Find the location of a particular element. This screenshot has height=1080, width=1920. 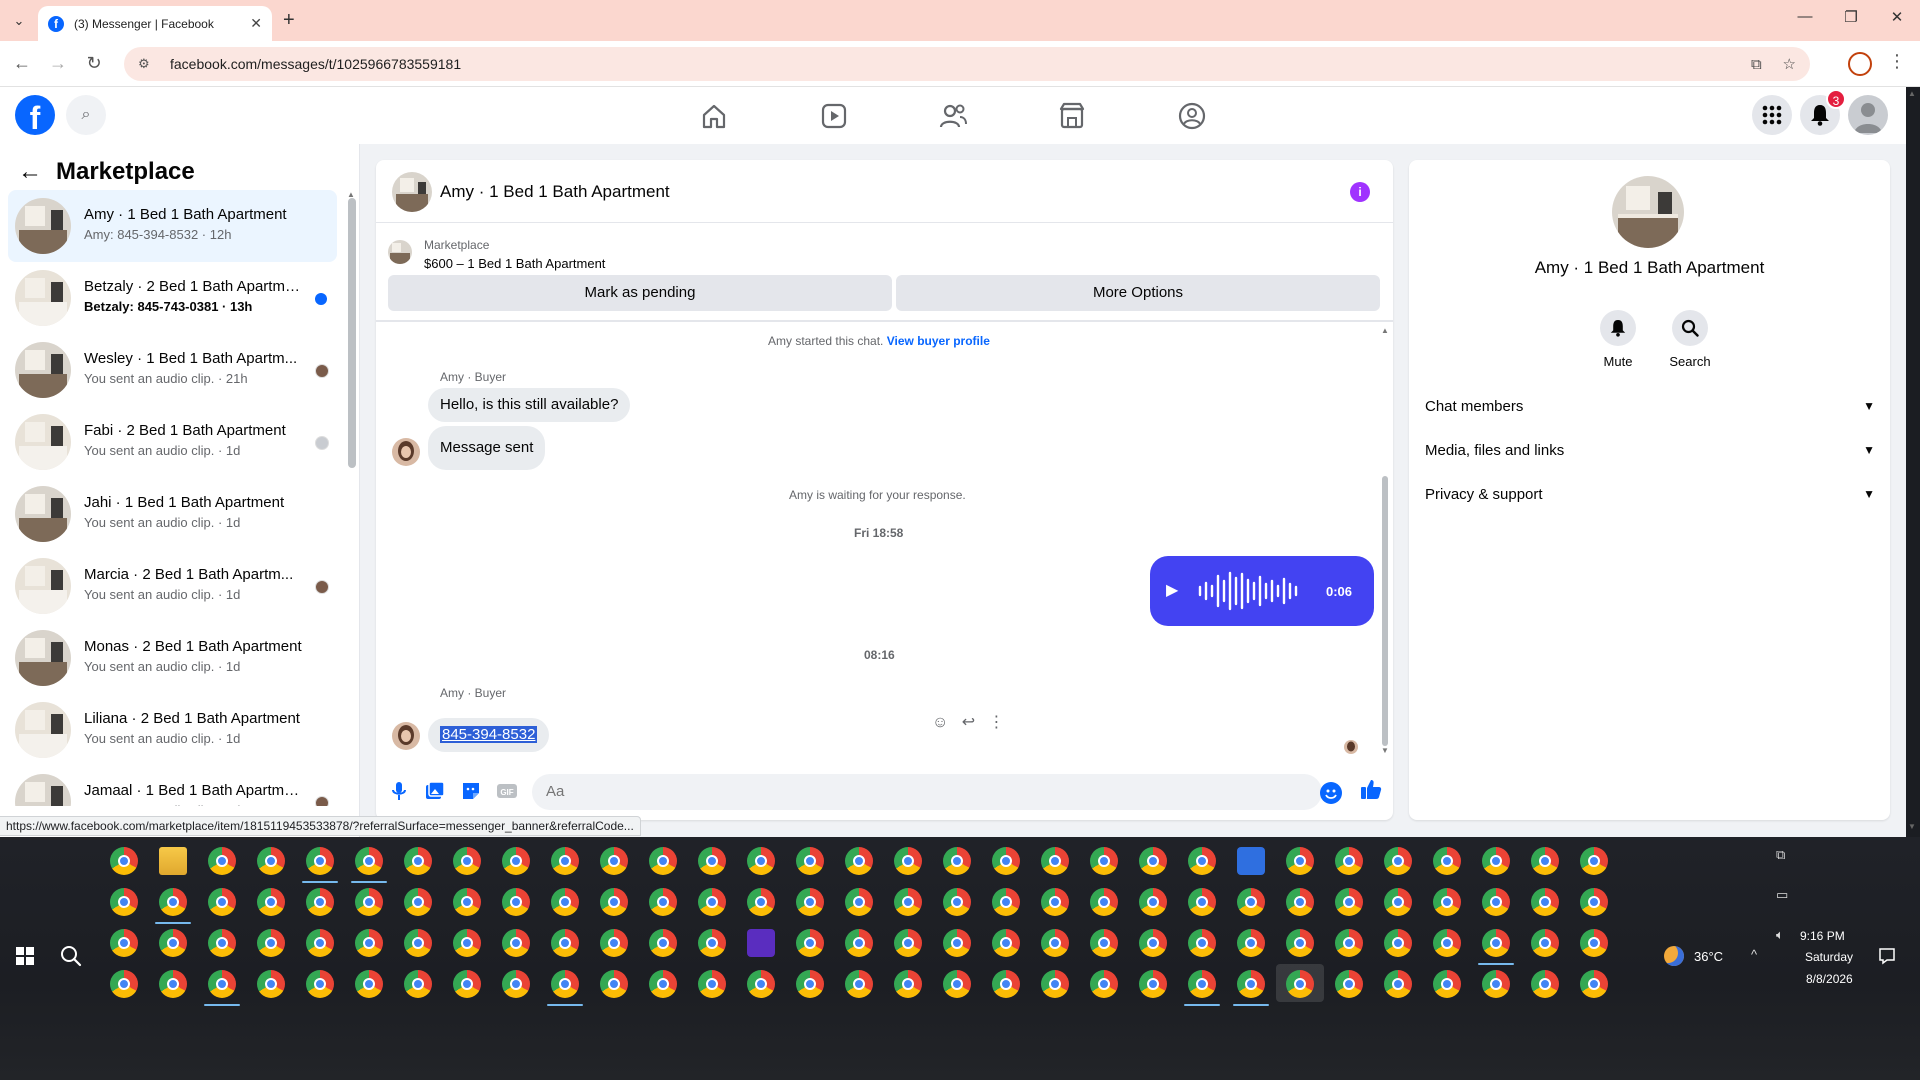

scroll-up-arrow-icon: ▲ is located at coordinates (1385, 330).